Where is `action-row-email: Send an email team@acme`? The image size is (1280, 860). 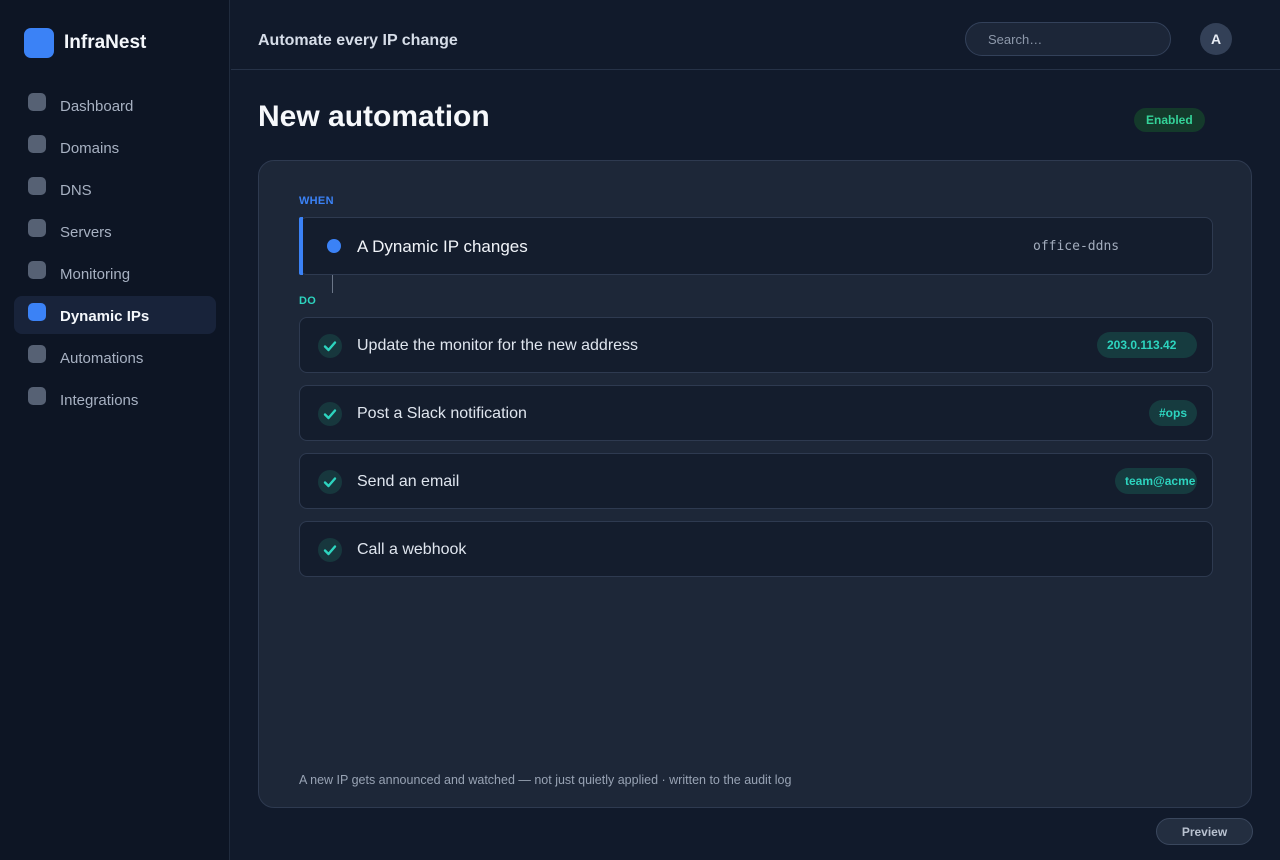 action-row-email: Send an email team@acme is located at coordinates (756, 481).